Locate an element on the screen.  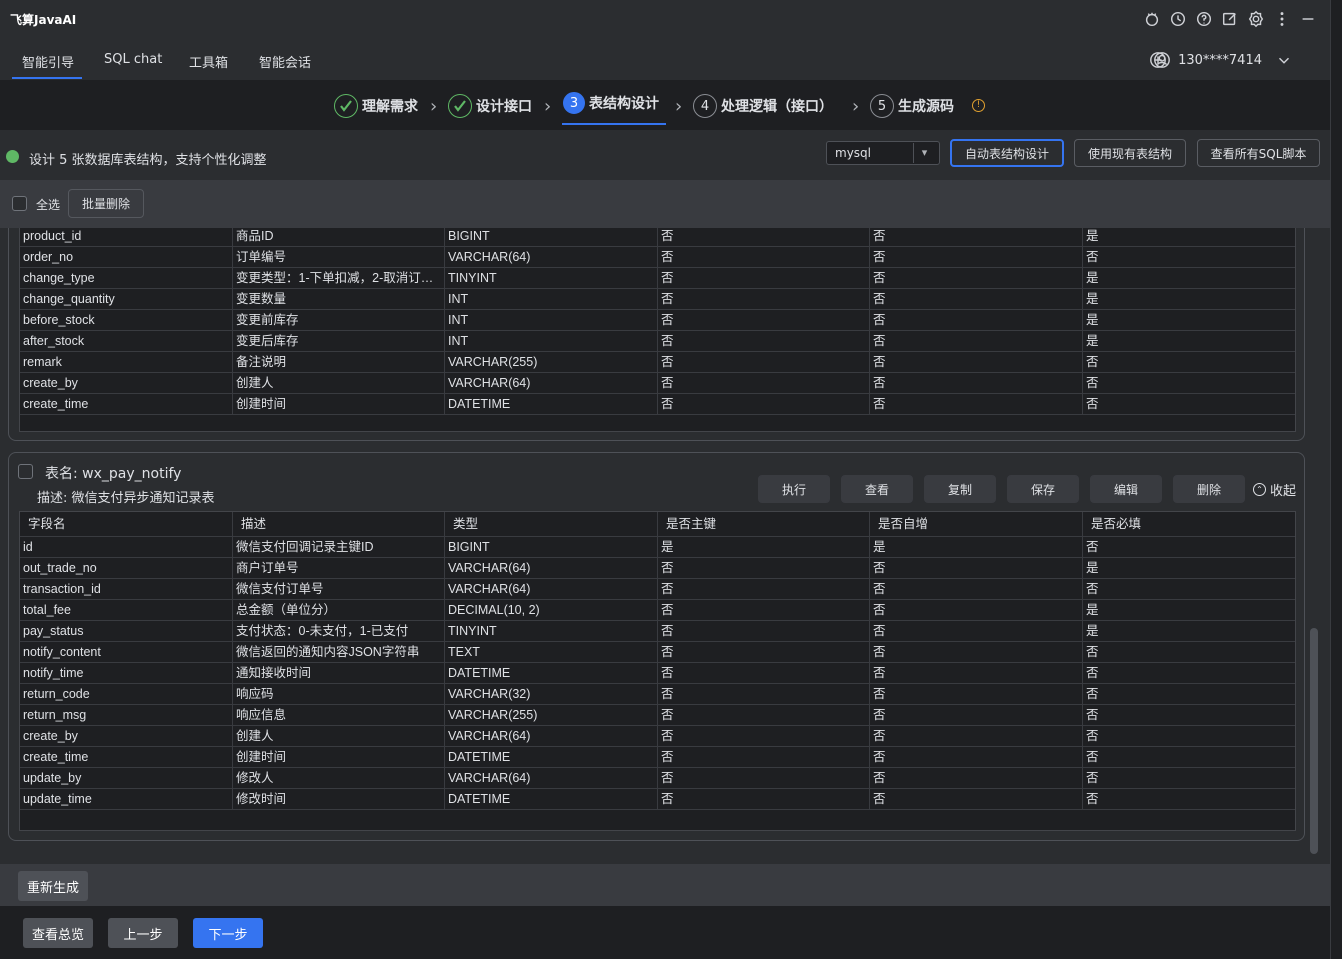
table-cell: product_id is located at coordinates (126, 237).